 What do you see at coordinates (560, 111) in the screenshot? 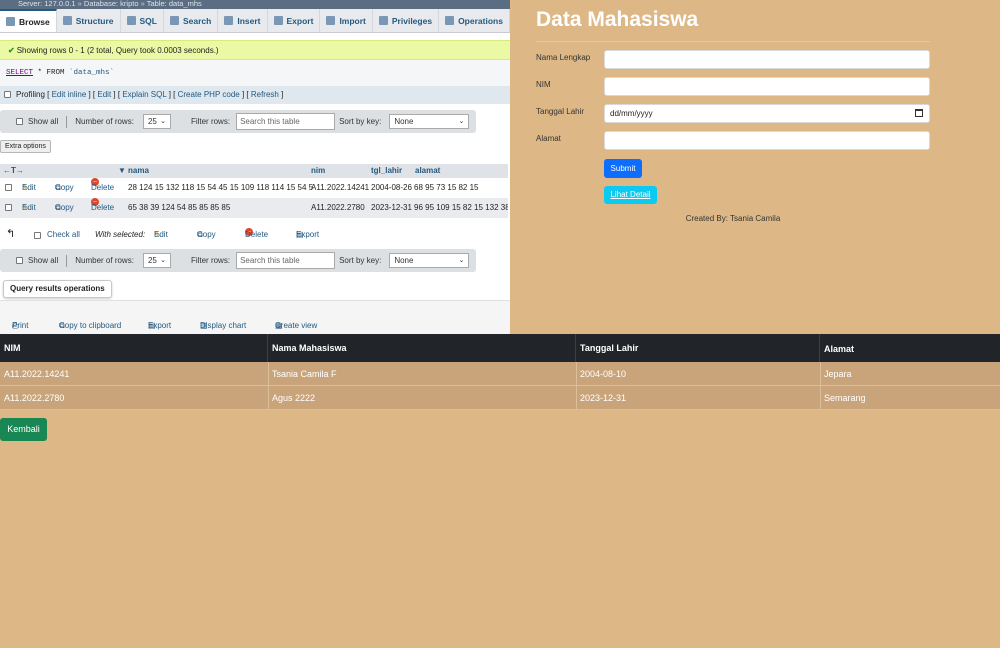
I see `label-tanggal-lahir: Tanggal Lahir` at bounding box center [560, 111].